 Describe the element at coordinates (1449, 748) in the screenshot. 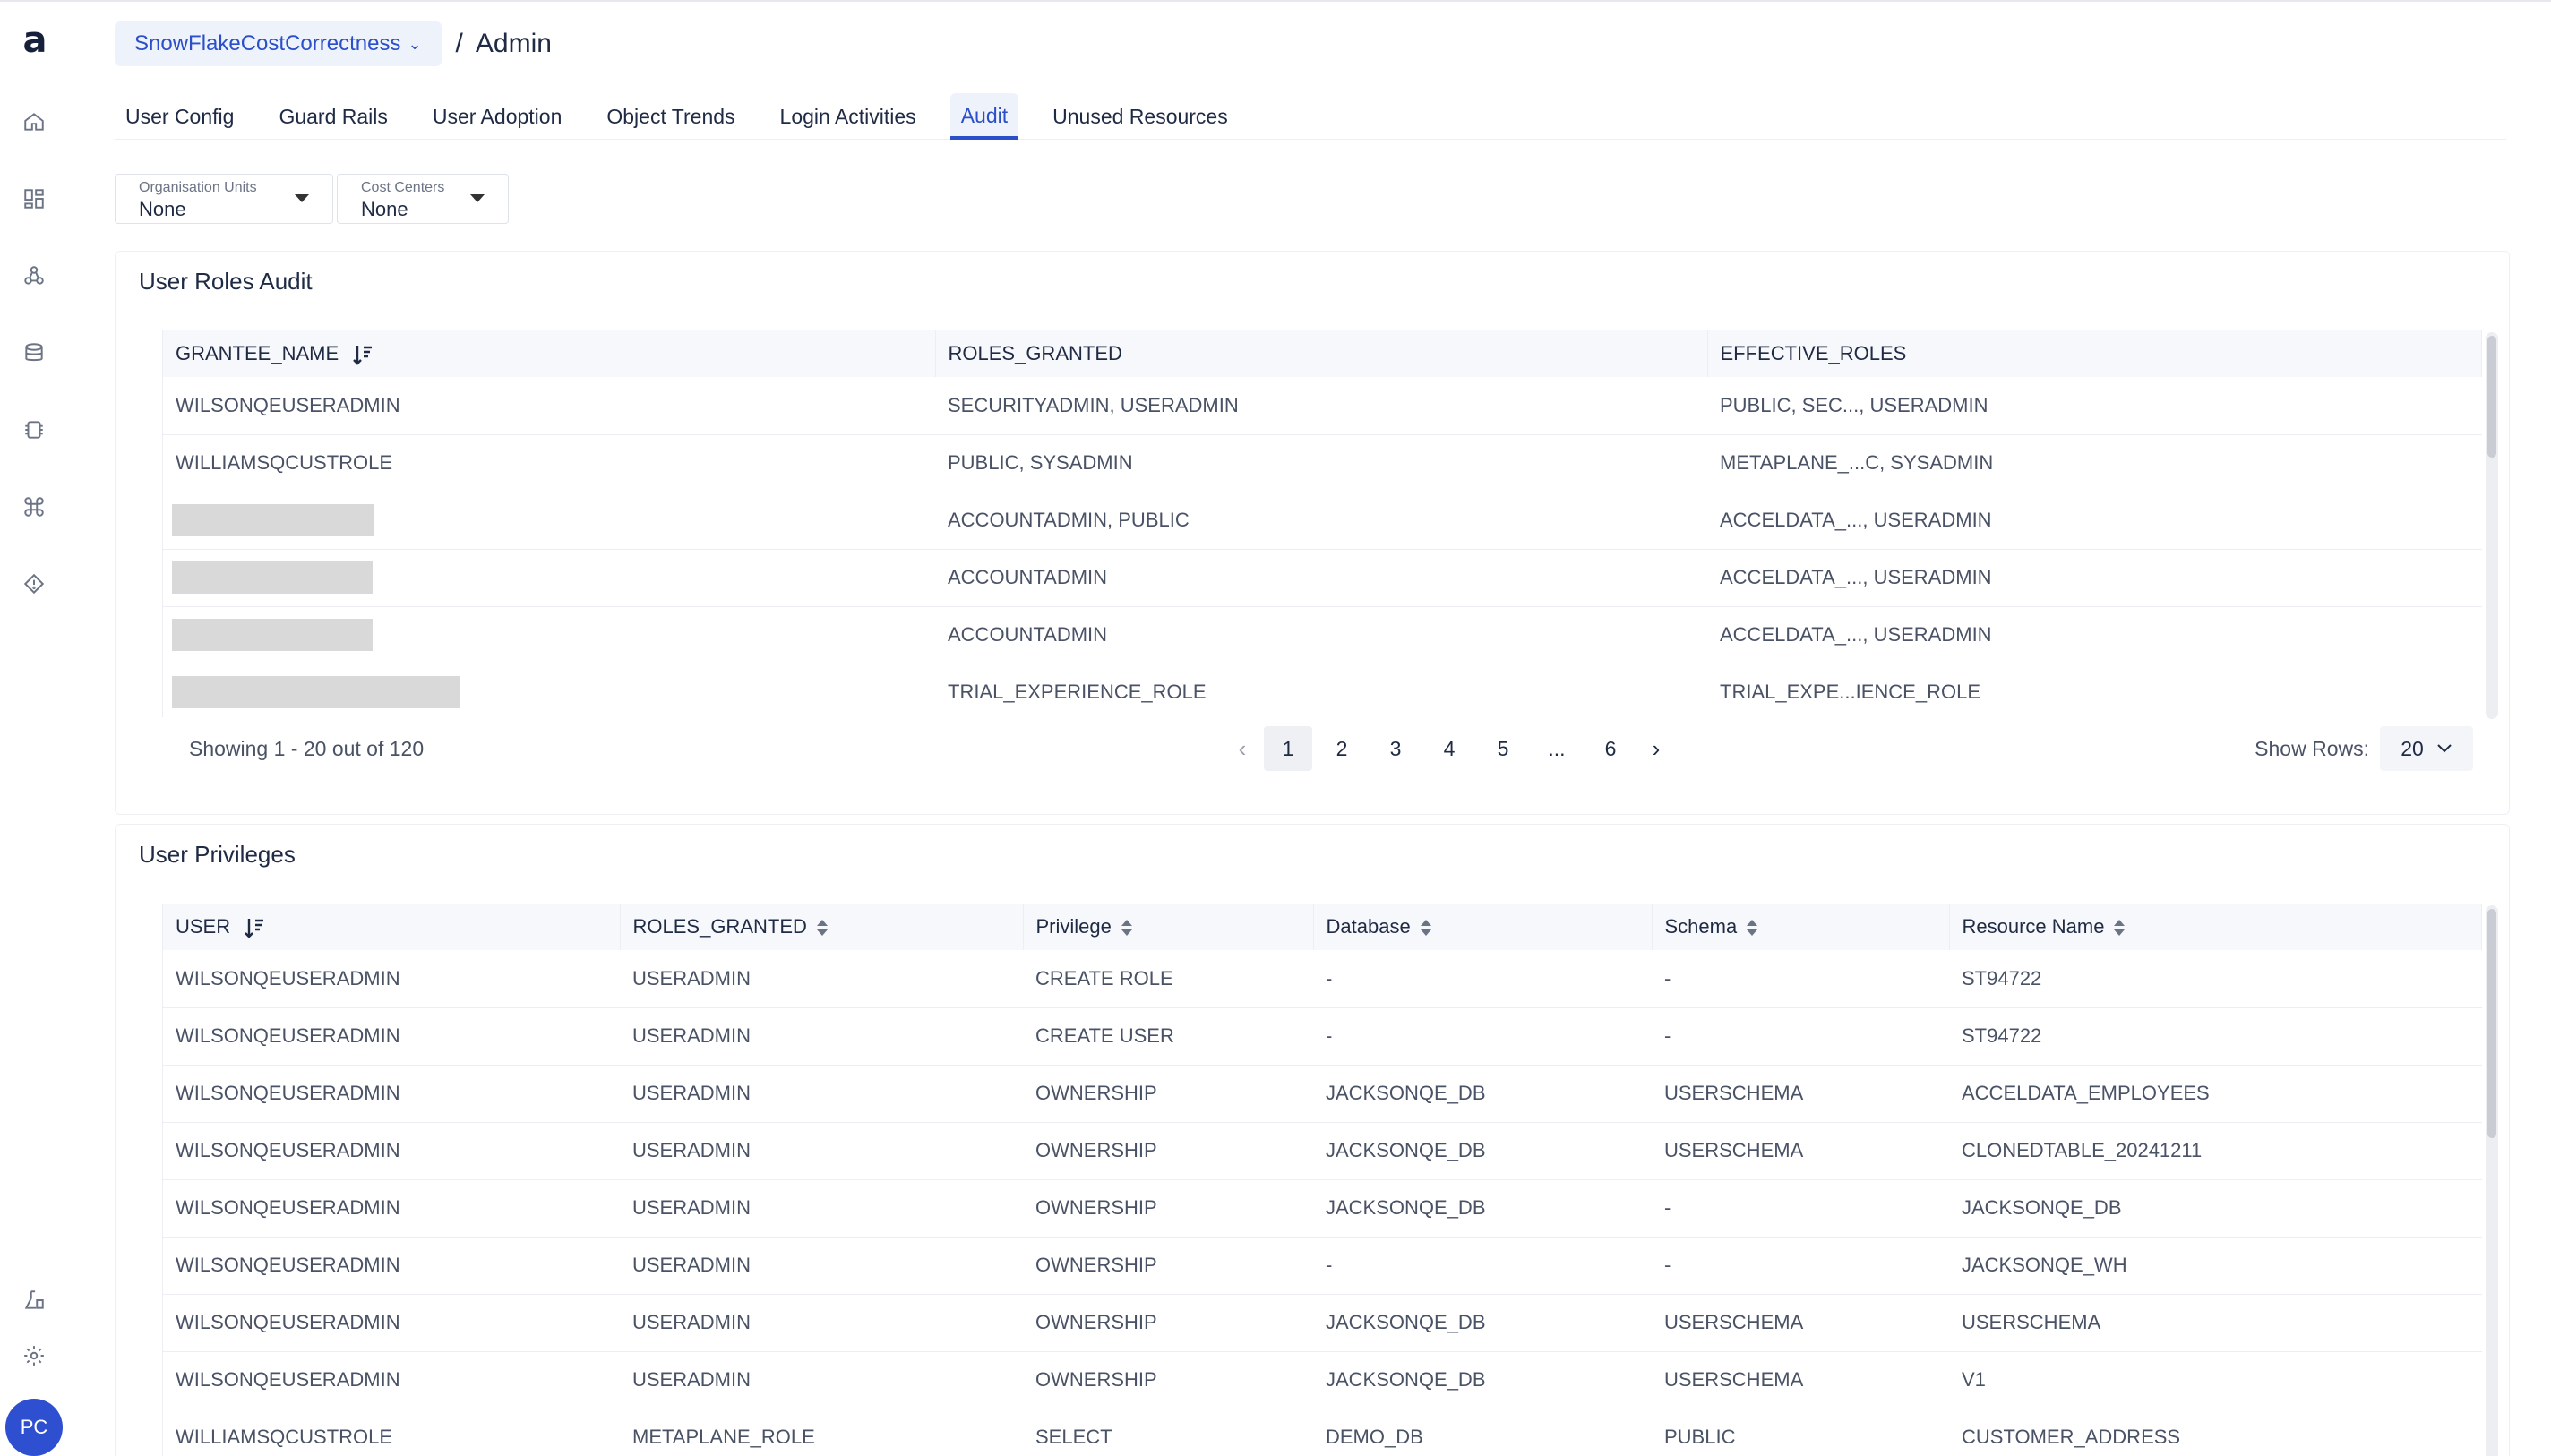

I see `page-button-4: 4` at that location.